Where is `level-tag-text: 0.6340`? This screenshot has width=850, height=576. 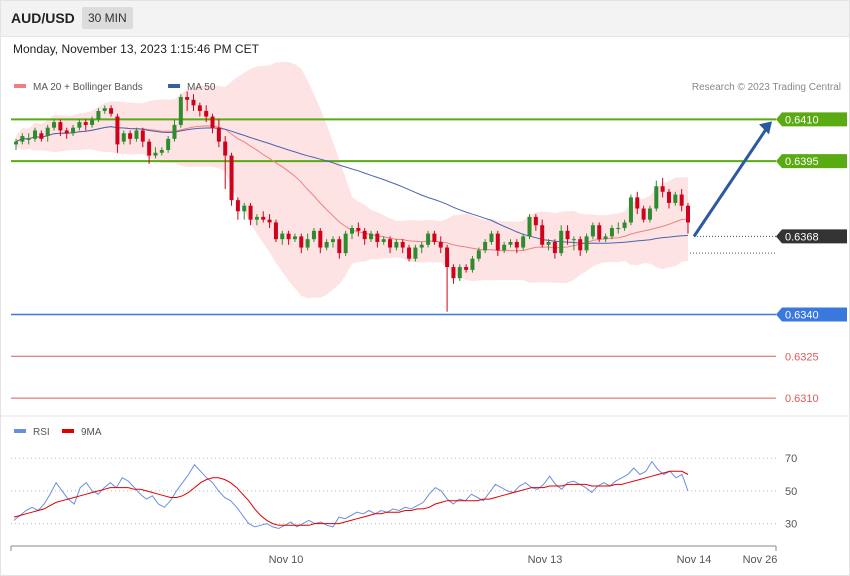
level-tag-text: 0.6340 is located at coordinates (802, 315).